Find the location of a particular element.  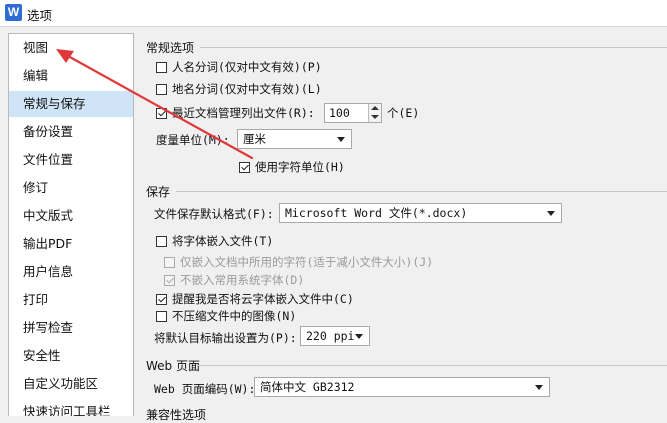

embed-used-only-option: 仅嵌入文档中所用的字符(适于减小文件大小)(J) is located at coordinates (298, 262).